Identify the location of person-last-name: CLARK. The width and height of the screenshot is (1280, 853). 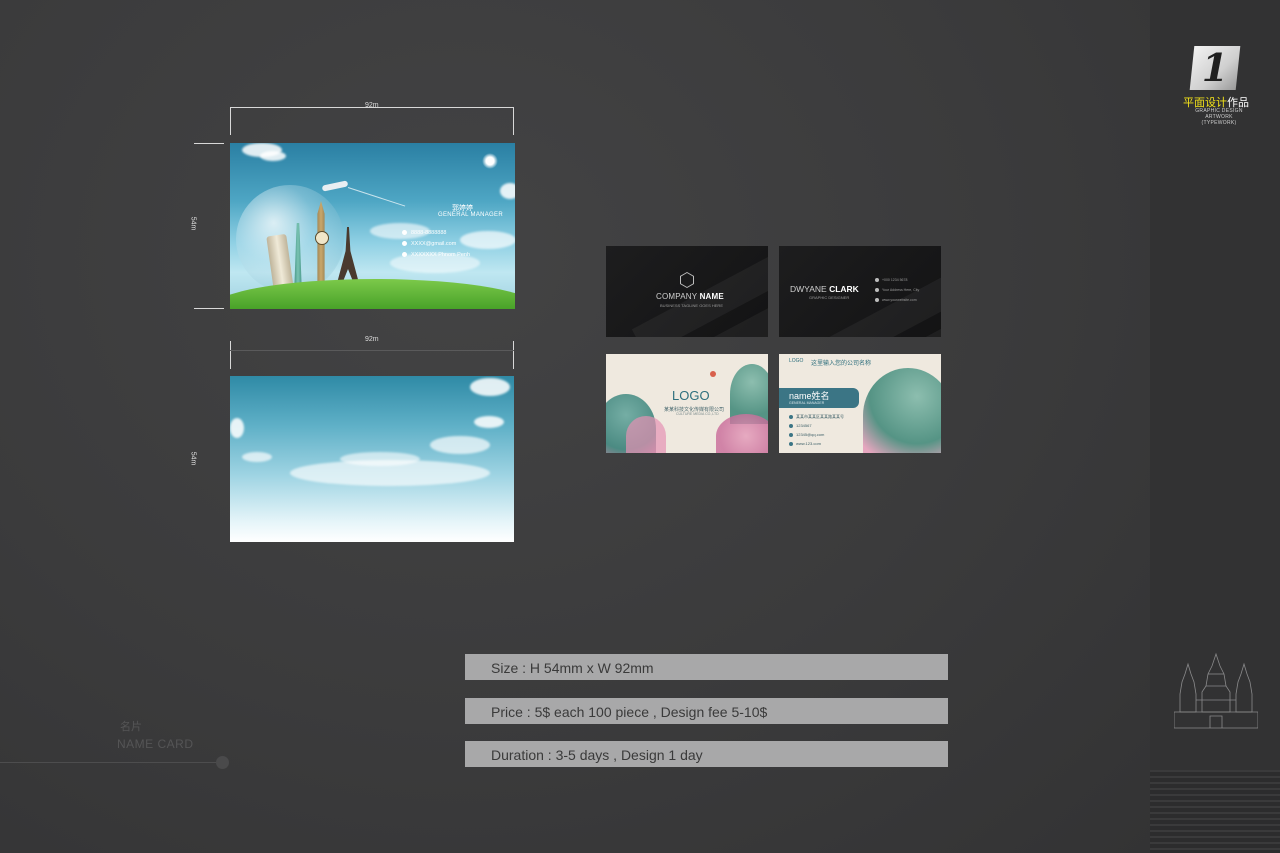
(844, 289).